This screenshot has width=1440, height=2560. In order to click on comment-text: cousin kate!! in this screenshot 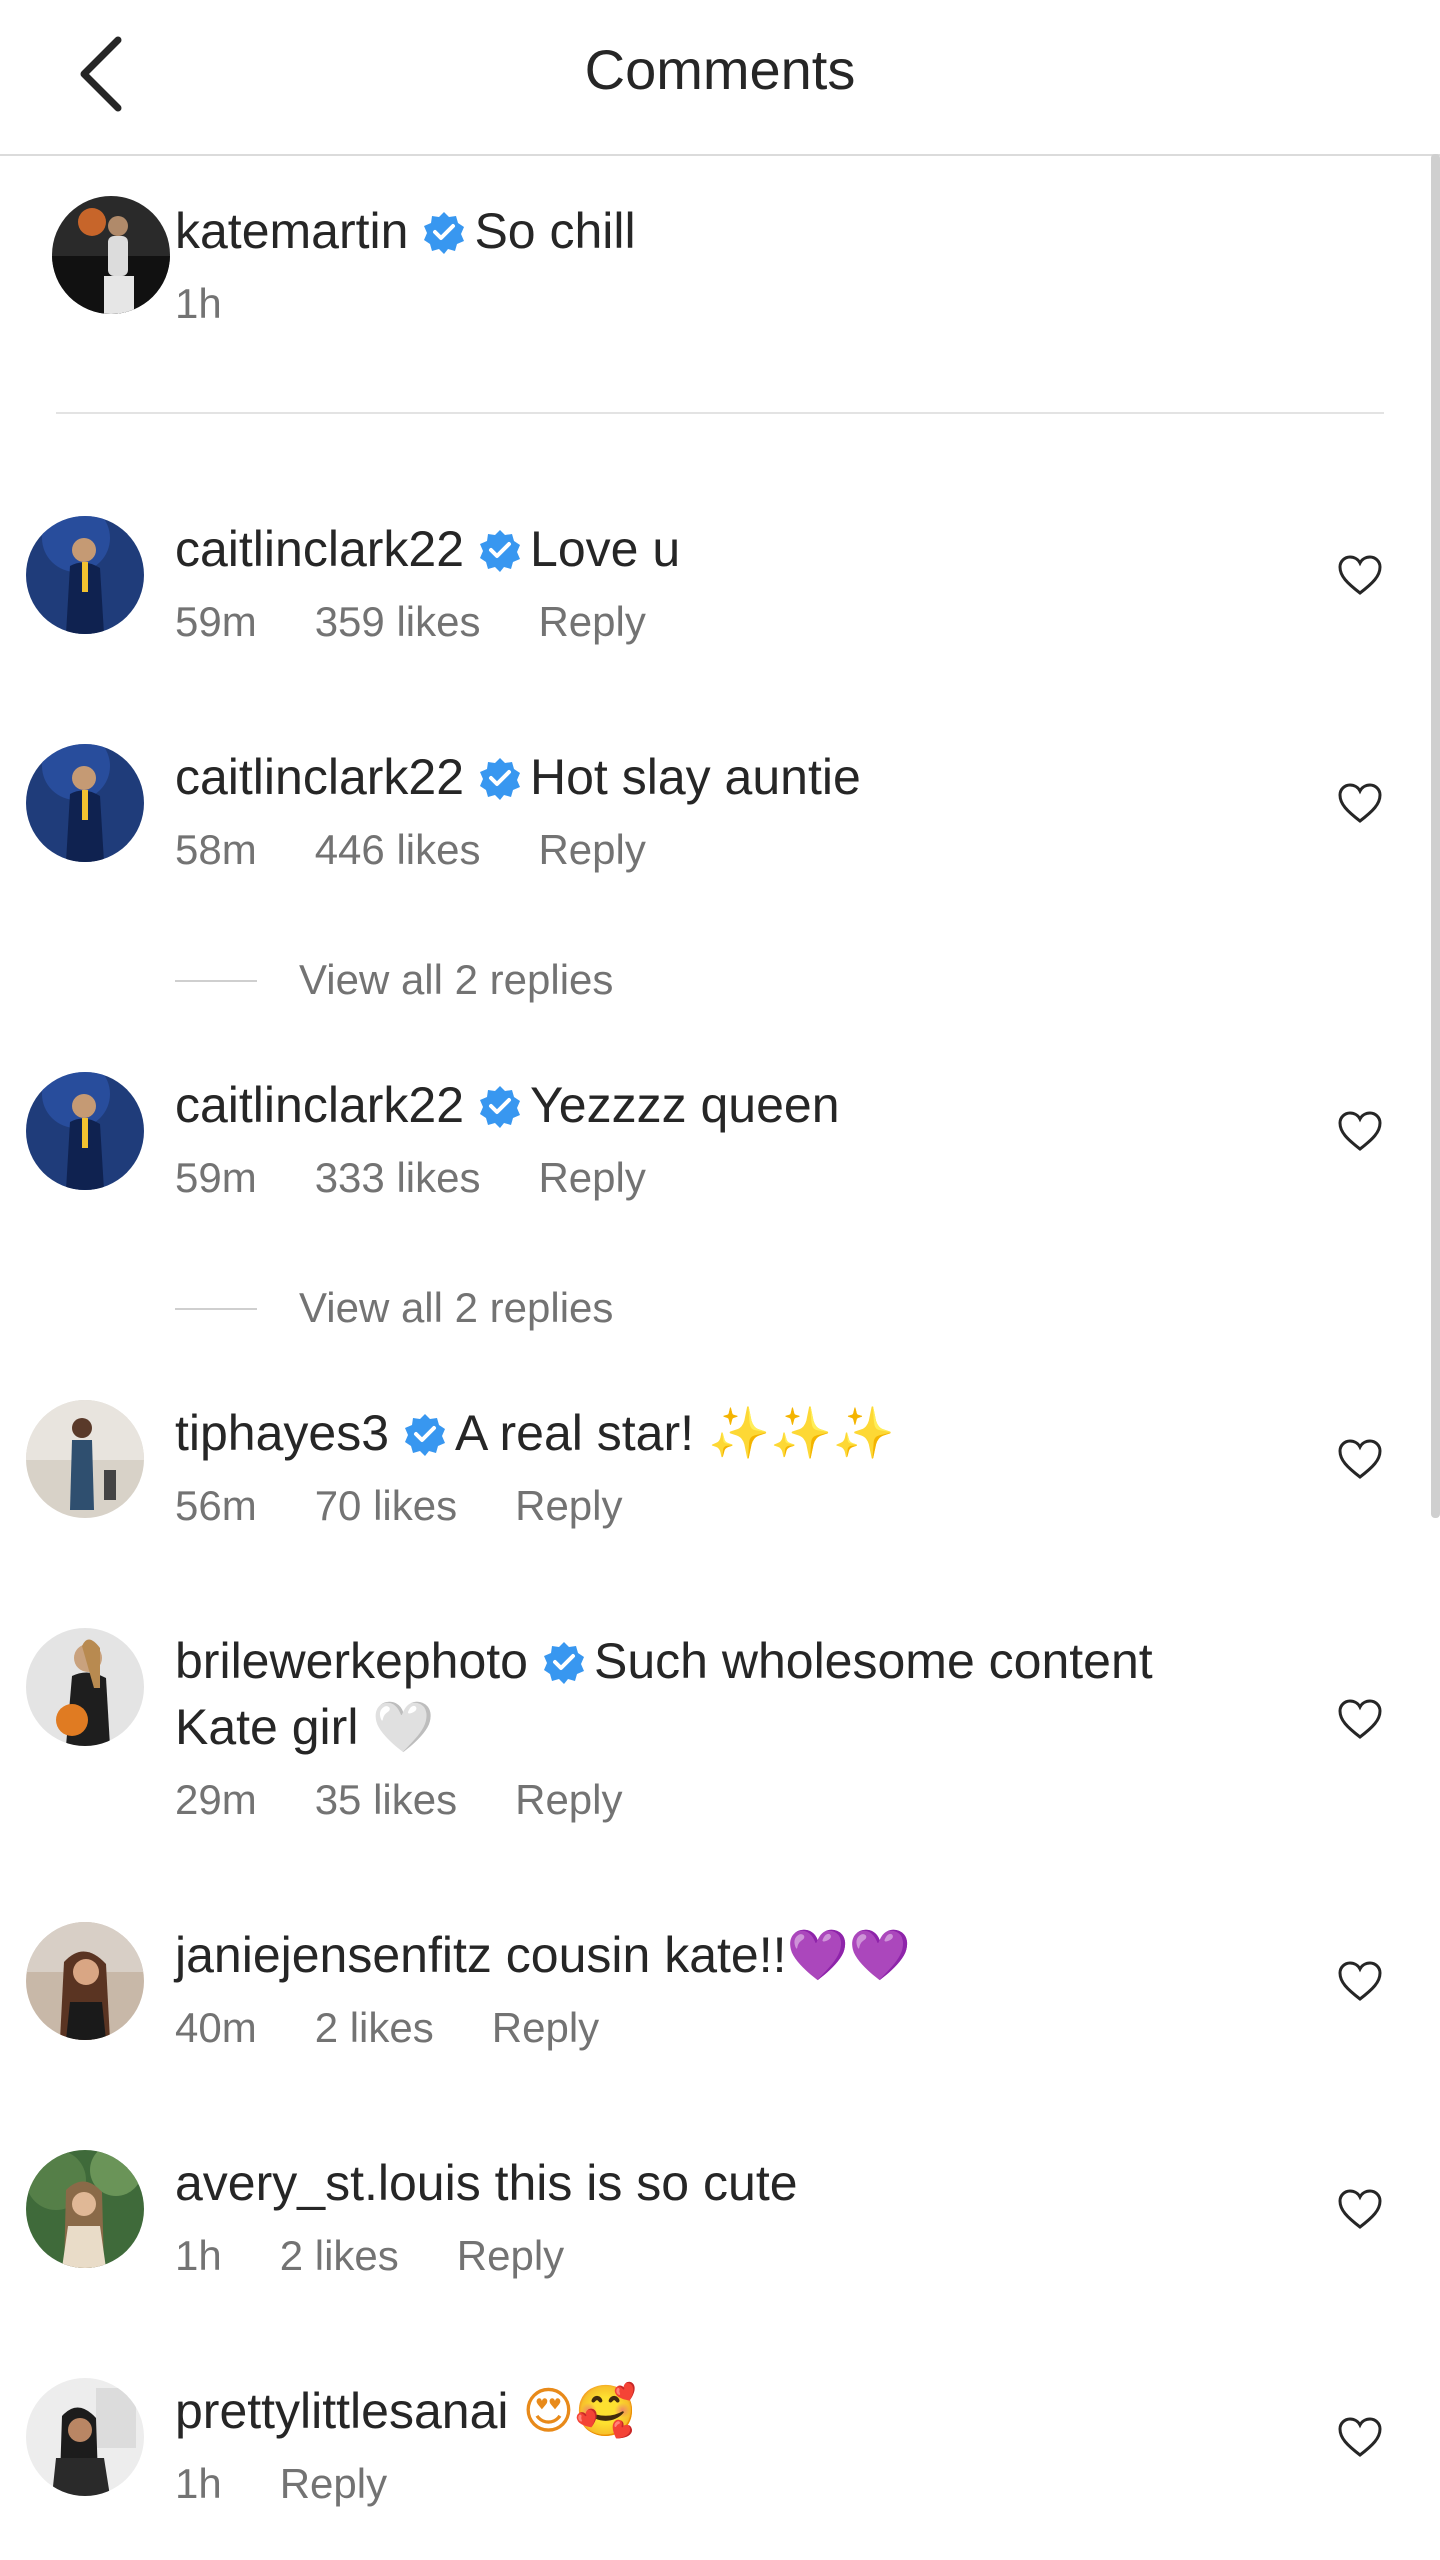, I will do `click(646, 1955)`.